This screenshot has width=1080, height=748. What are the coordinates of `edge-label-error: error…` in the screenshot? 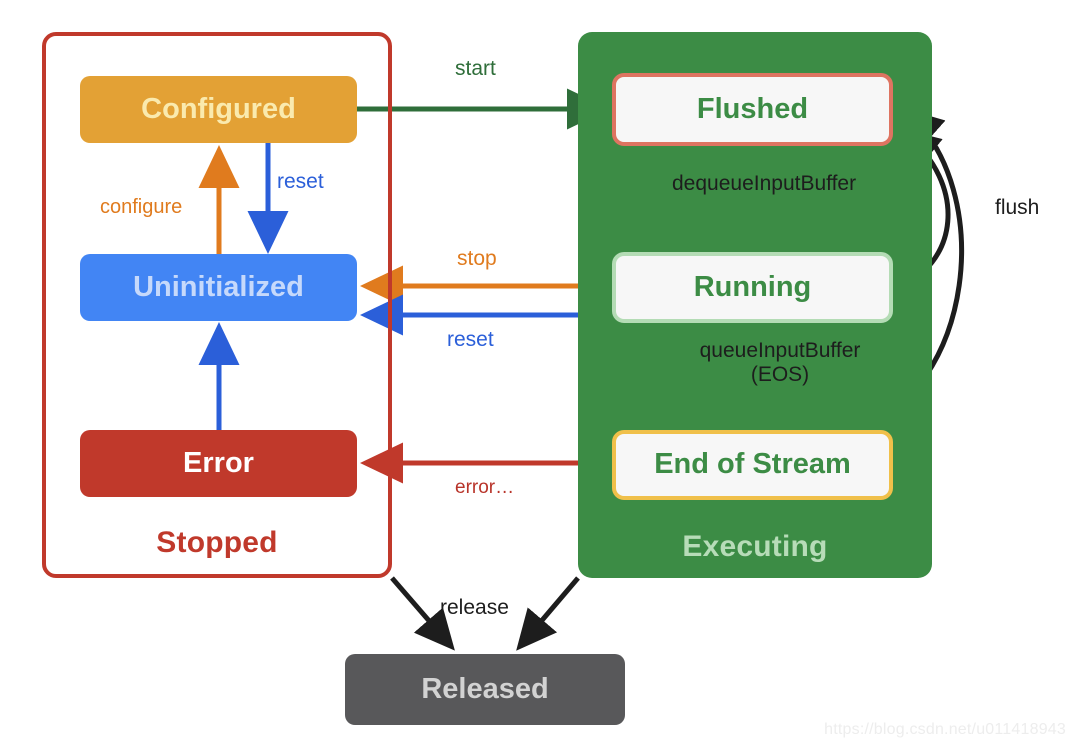 It's located at (485, 487).